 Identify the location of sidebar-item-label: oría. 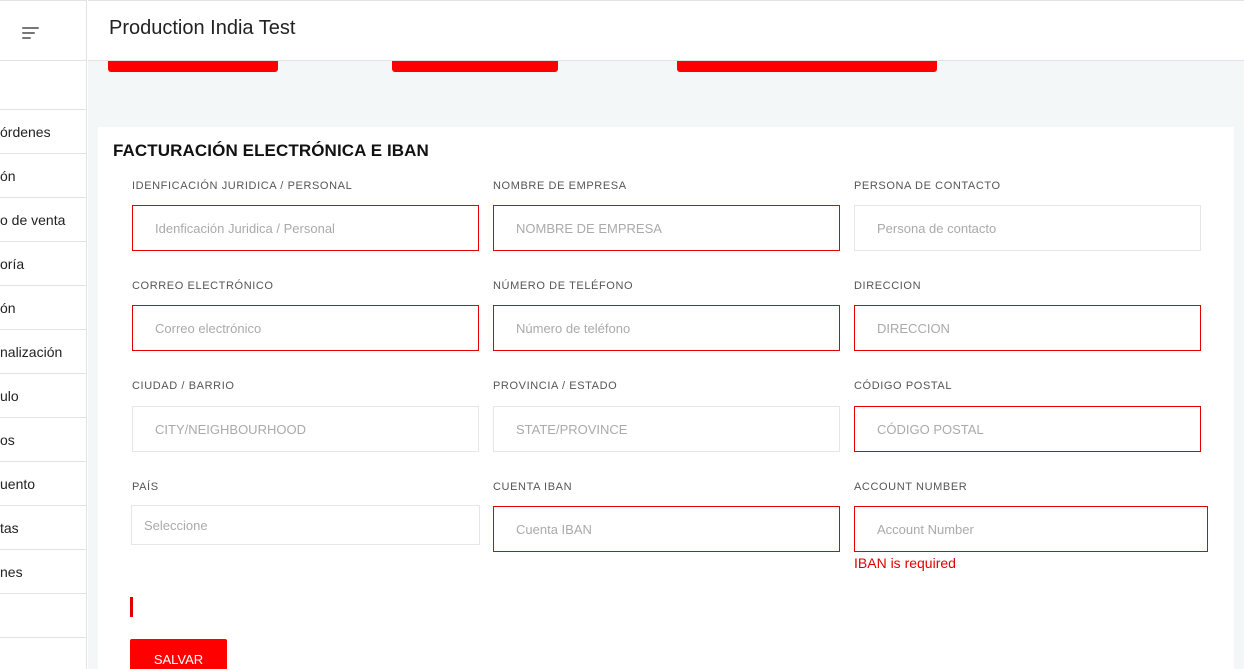
(12, 263).